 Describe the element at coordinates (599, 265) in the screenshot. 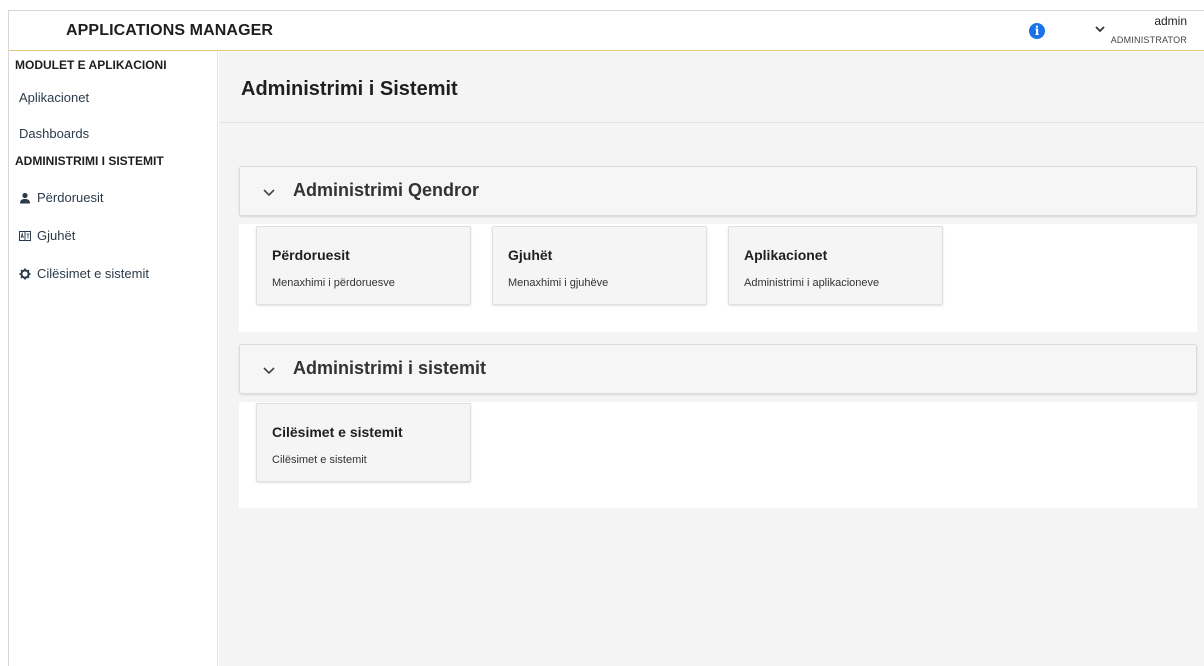

I see `card-gjuhet: Gjuhët Menaxhimi i gjuhëve` at that location.